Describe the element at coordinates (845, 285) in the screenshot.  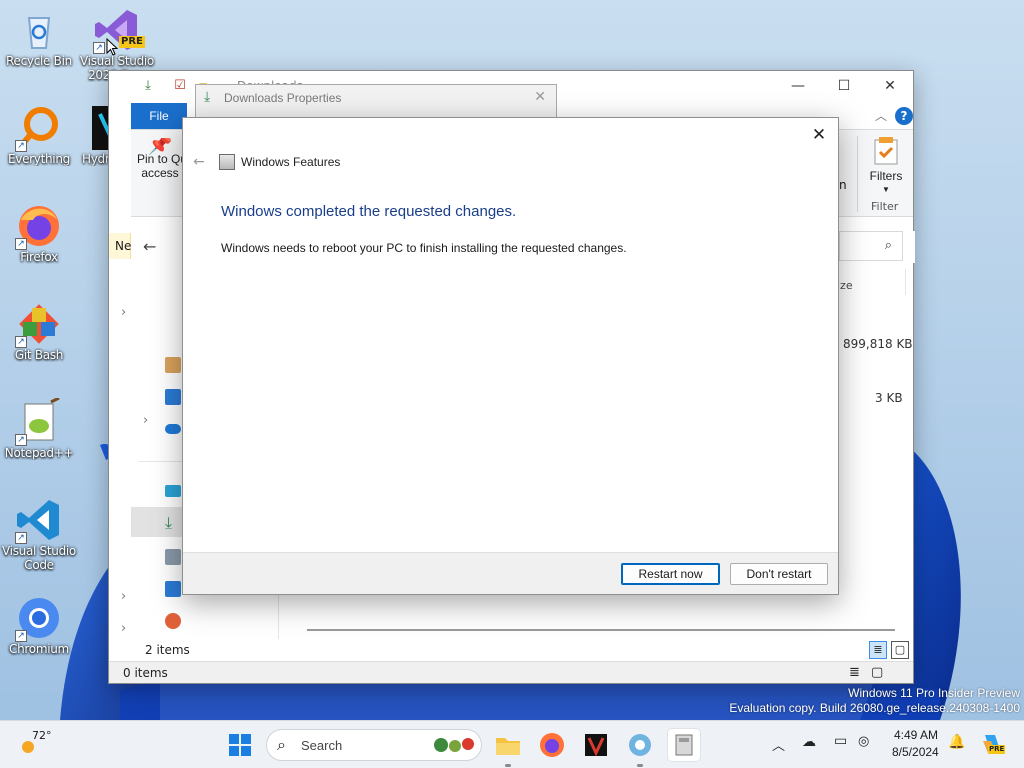
I see `size-column-header: ize` at that location.